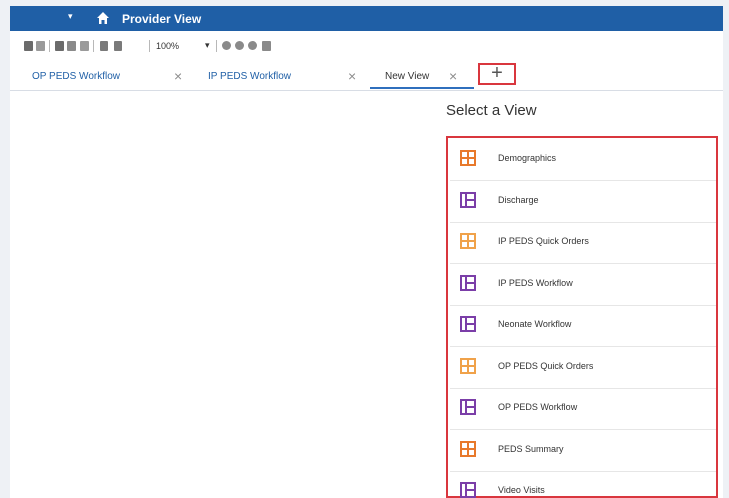 This screenshot has height=498, width=729. I want to click on view-item: IP PEDS Quick Orders, so click(583, 243).